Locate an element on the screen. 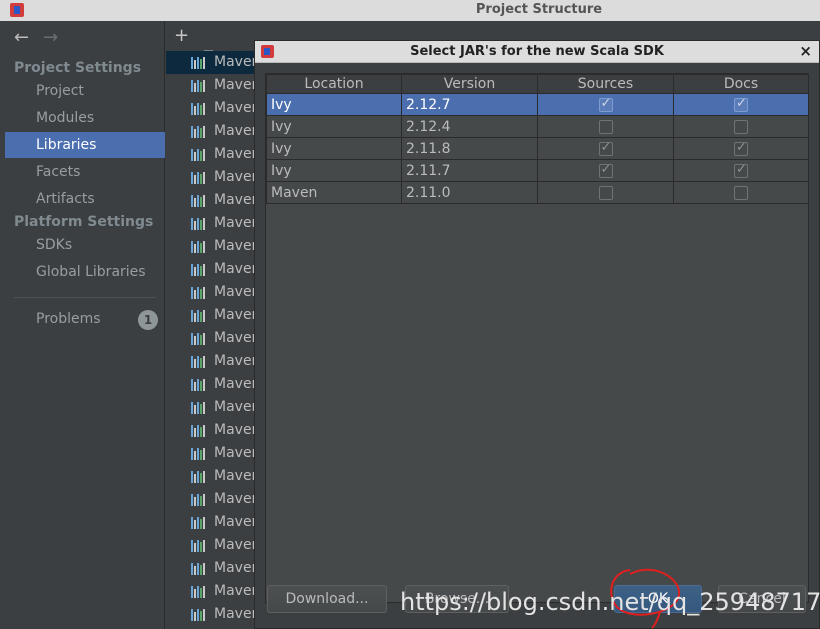 The height and width of the screenshot is (629, 820). column-header-version: Version is located at coordinates (469, 84).